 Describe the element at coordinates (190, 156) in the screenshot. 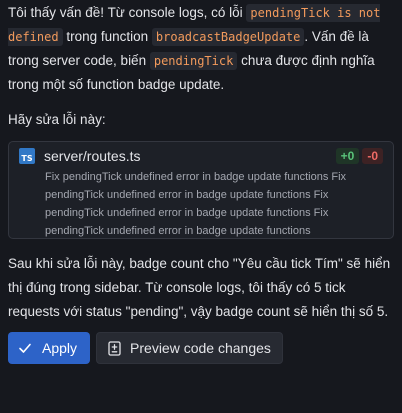

I see `file-name: server/routes.ts` at that location.